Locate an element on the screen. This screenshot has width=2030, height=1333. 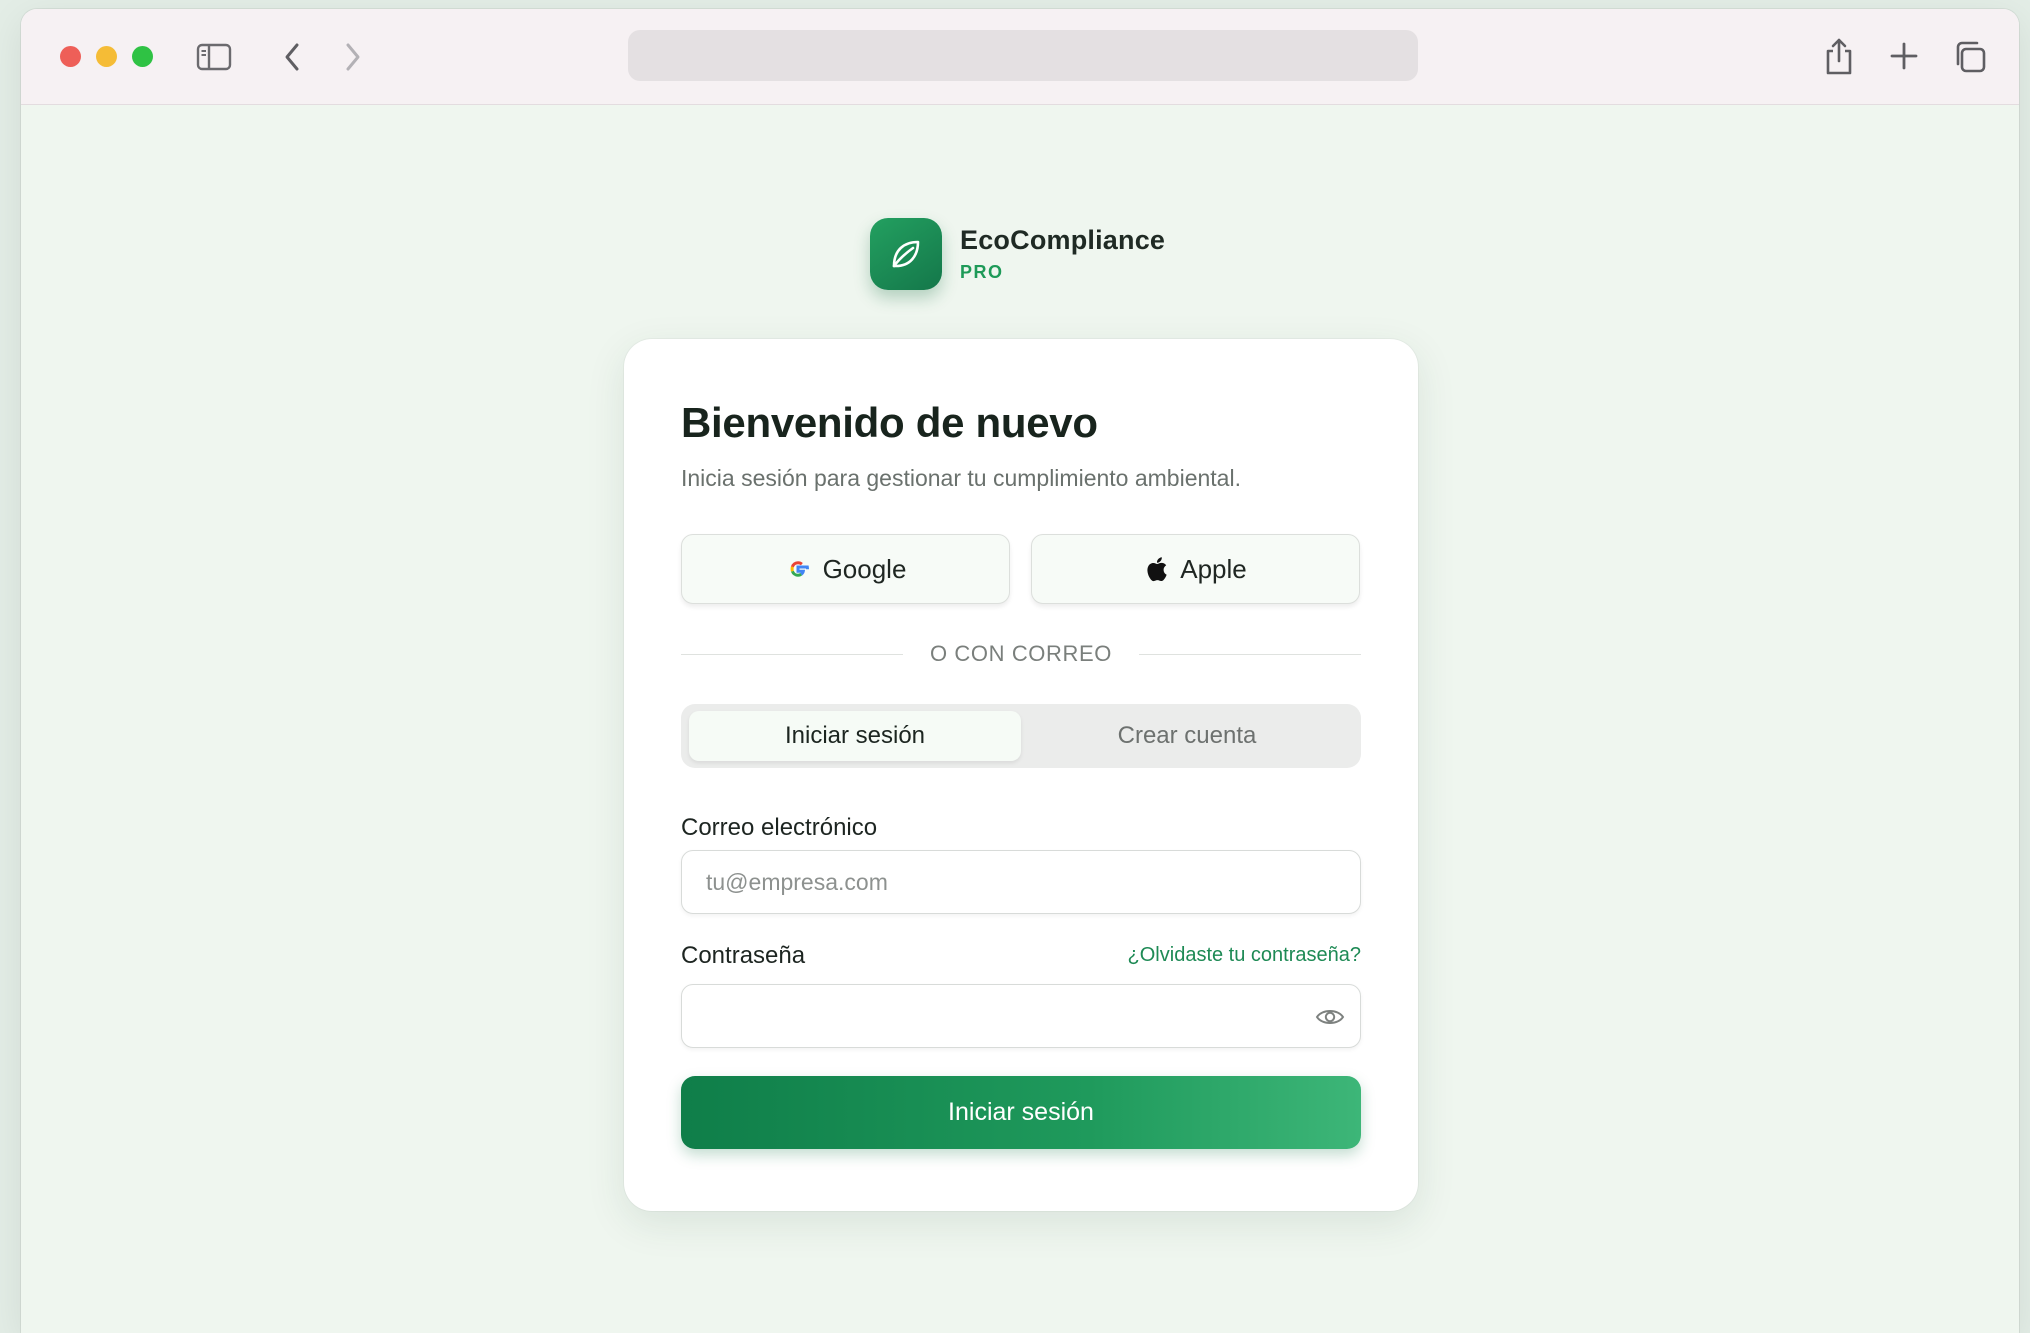
eye-icon is located at coordinates (1330, 1017).